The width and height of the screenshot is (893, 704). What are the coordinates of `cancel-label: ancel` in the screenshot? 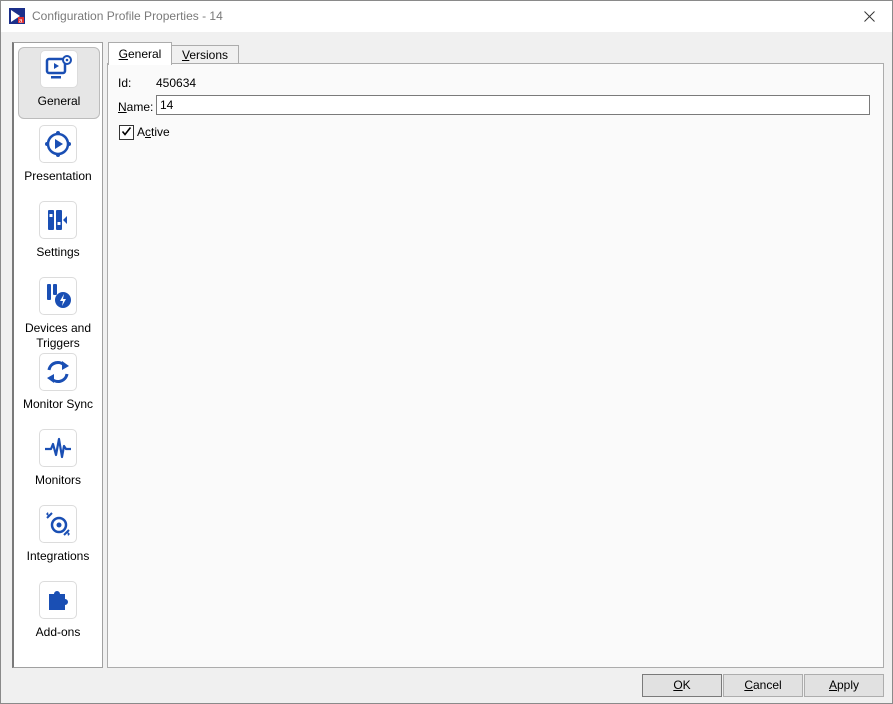 It's located at (767, 685).